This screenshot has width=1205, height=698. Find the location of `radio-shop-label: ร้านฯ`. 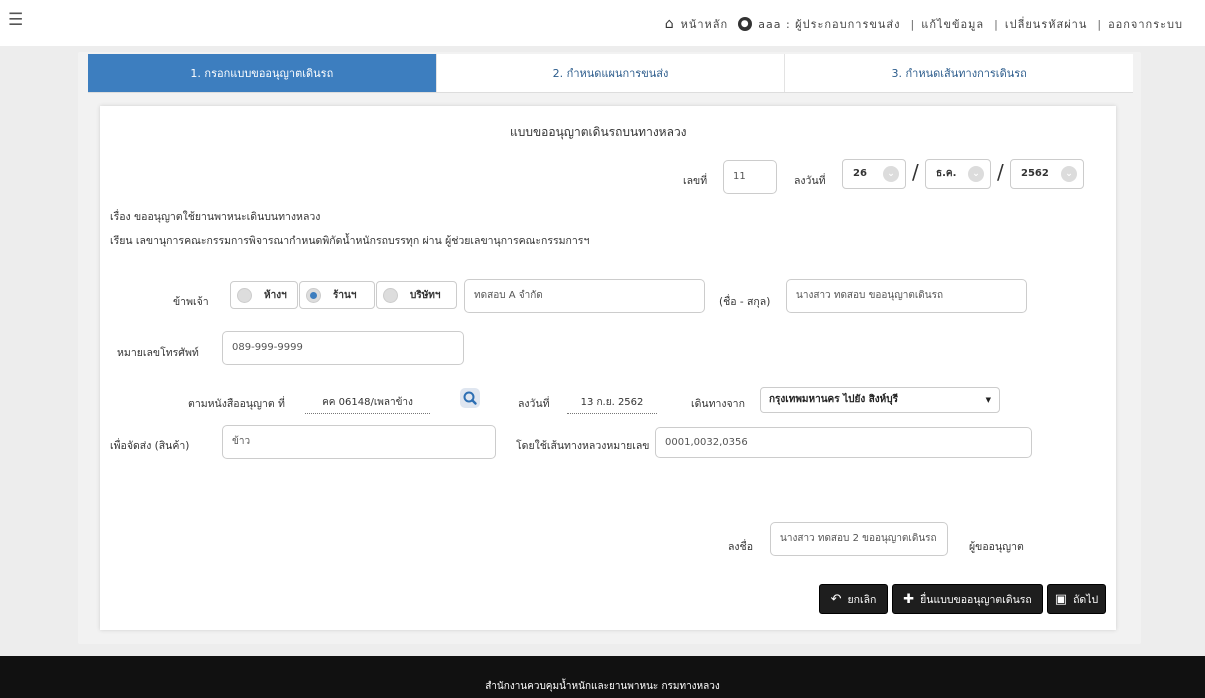

radio-shop-label: ร้านฯ is located at coordinates (345, 295).